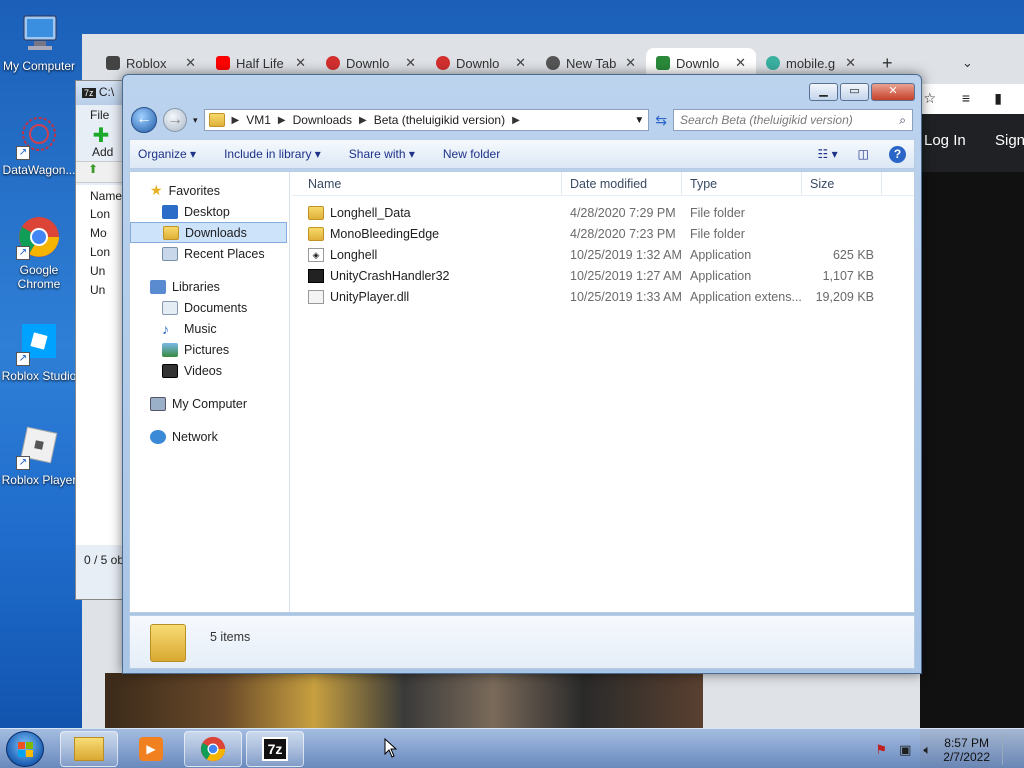 This screenshot has height=768, width=1024. I want to click on action-center-flag-icon: ⚑, so click(882, 750).